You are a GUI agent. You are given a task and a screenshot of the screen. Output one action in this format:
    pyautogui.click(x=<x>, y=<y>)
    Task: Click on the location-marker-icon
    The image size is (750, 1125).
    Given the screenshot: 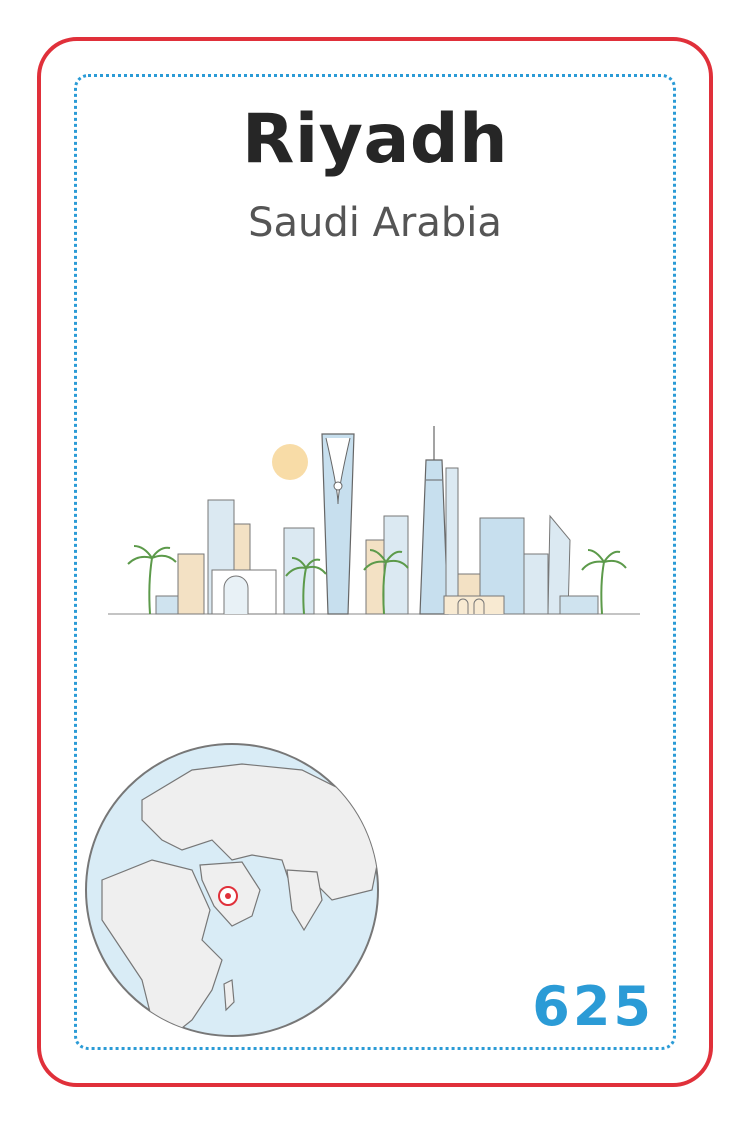 What is the action you would take?
    pyautogui.click(x=228, y=896)
    